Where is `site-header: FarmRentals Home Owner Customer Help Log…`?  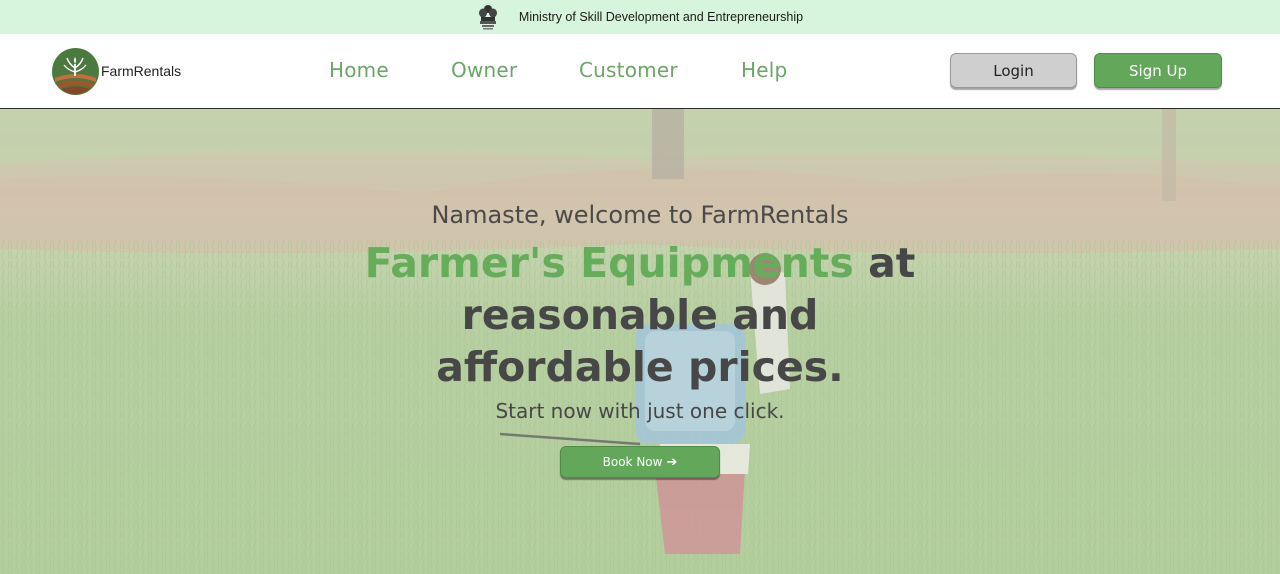
site-header: FarmRentals Home Owner Customer Help Log… is located at coordinates (640, 71).